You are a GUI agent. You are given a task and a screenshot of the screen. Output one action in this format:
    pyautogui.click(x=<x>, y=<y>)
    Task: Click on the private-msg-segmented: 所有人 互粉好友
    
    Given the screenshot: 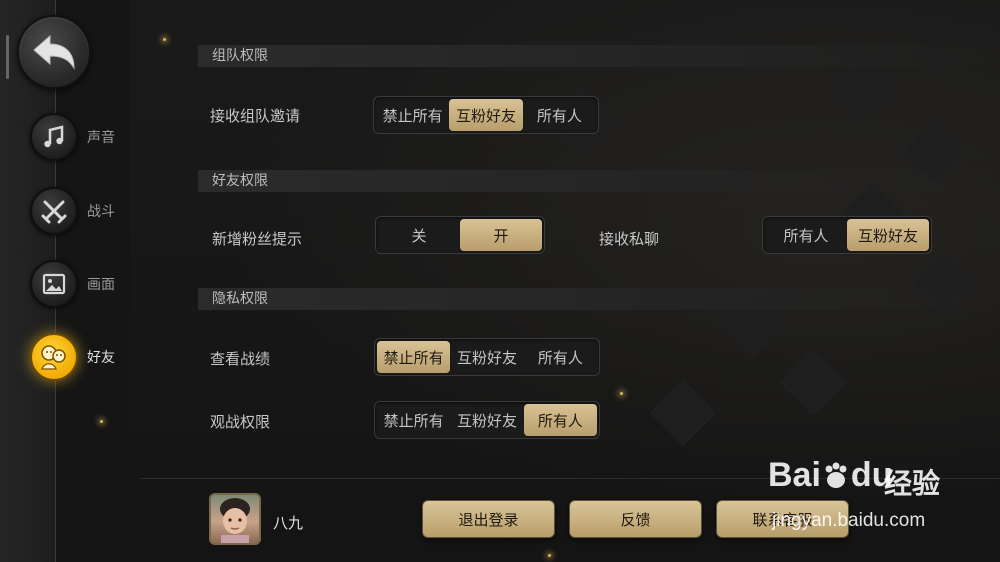 What is the action you would take?
    pyautogui.click(x=847, y=235)
    